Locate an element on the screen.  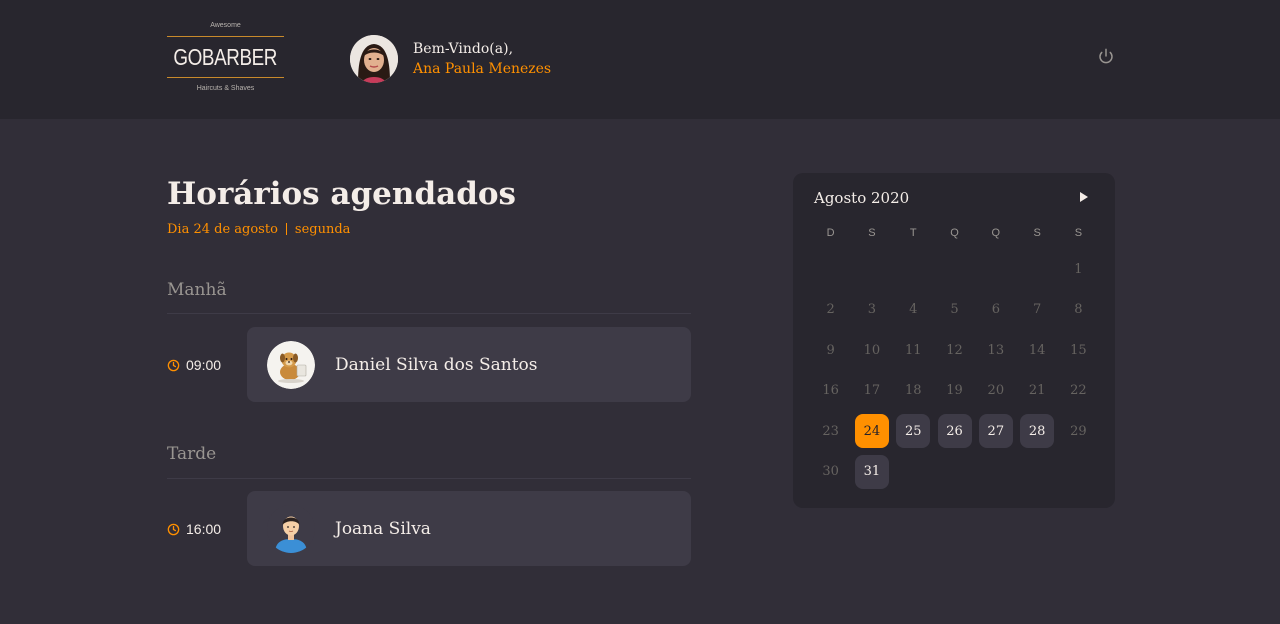
calendar-day-disabled: 4 is located at coordinates (913, 310).